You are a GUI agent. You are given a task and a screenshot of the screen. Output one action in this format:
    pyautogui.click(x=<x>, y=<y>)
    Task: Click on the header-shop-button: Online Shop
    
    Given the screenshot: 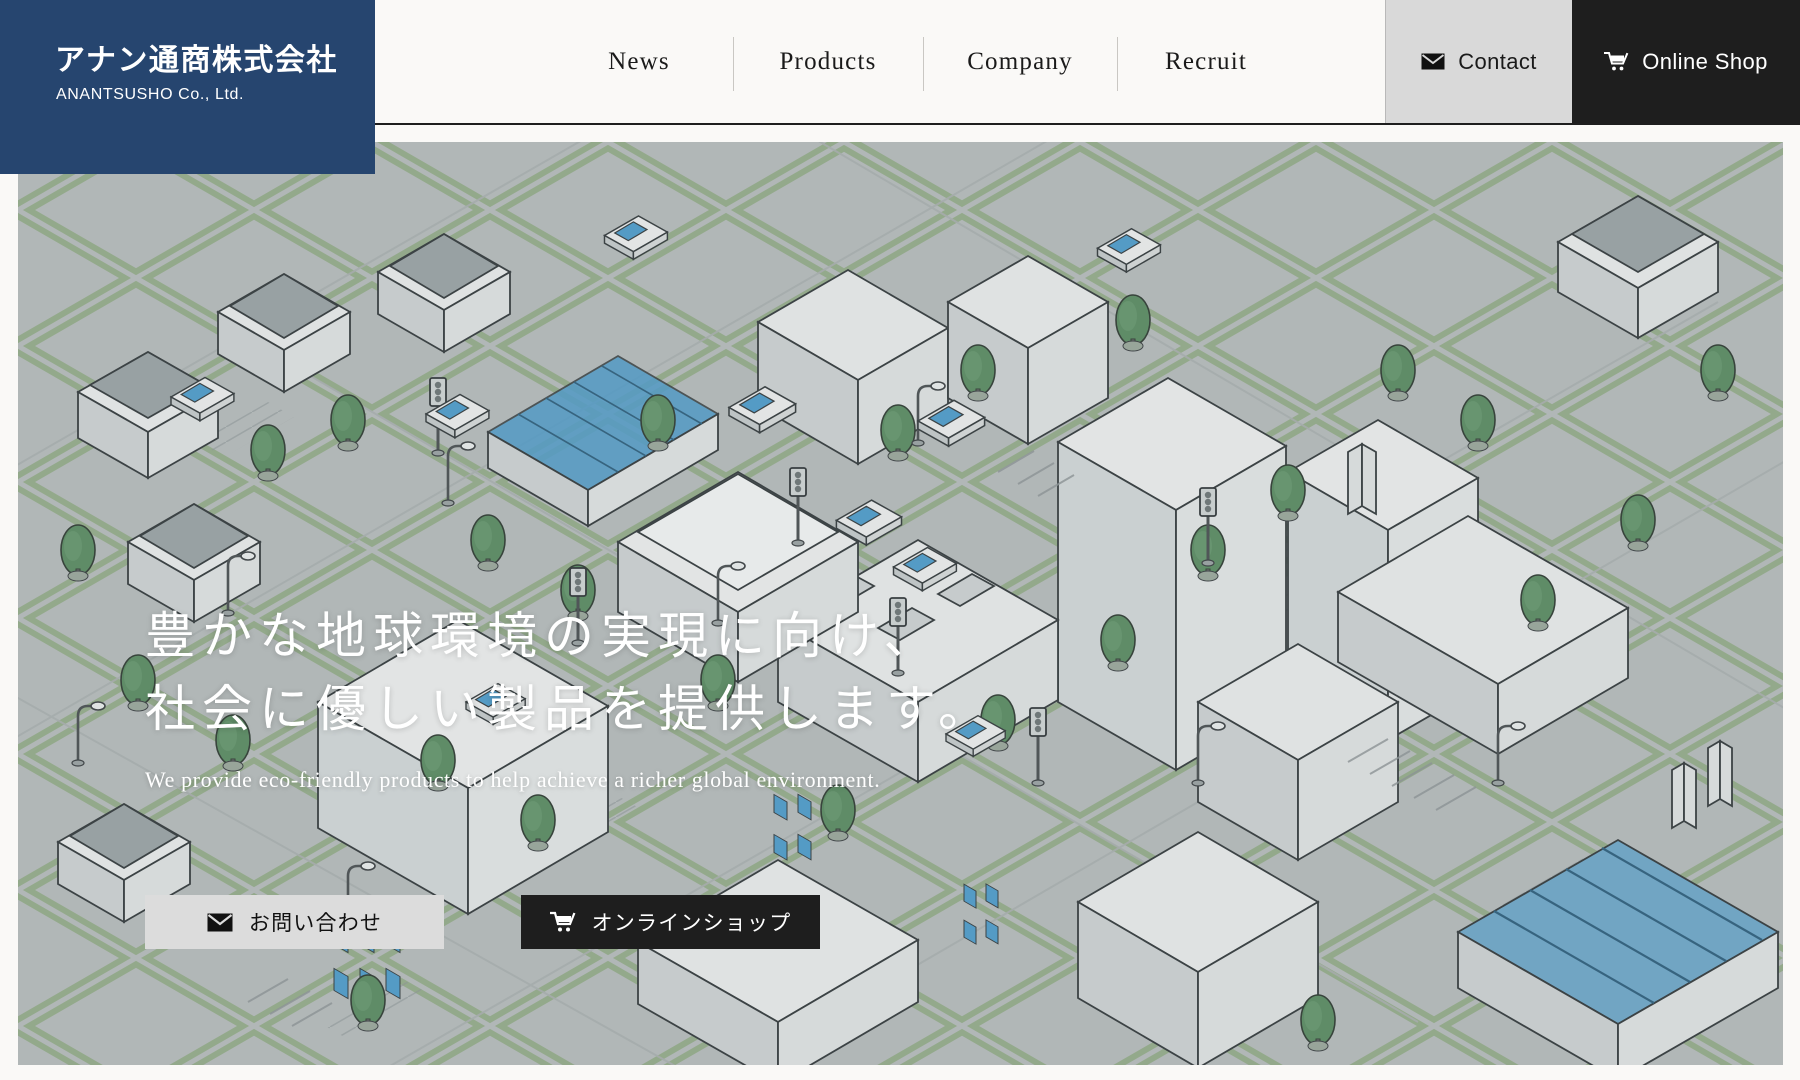 What is the action you would take?
    pyautogui.click(x=1686, y=61)
    